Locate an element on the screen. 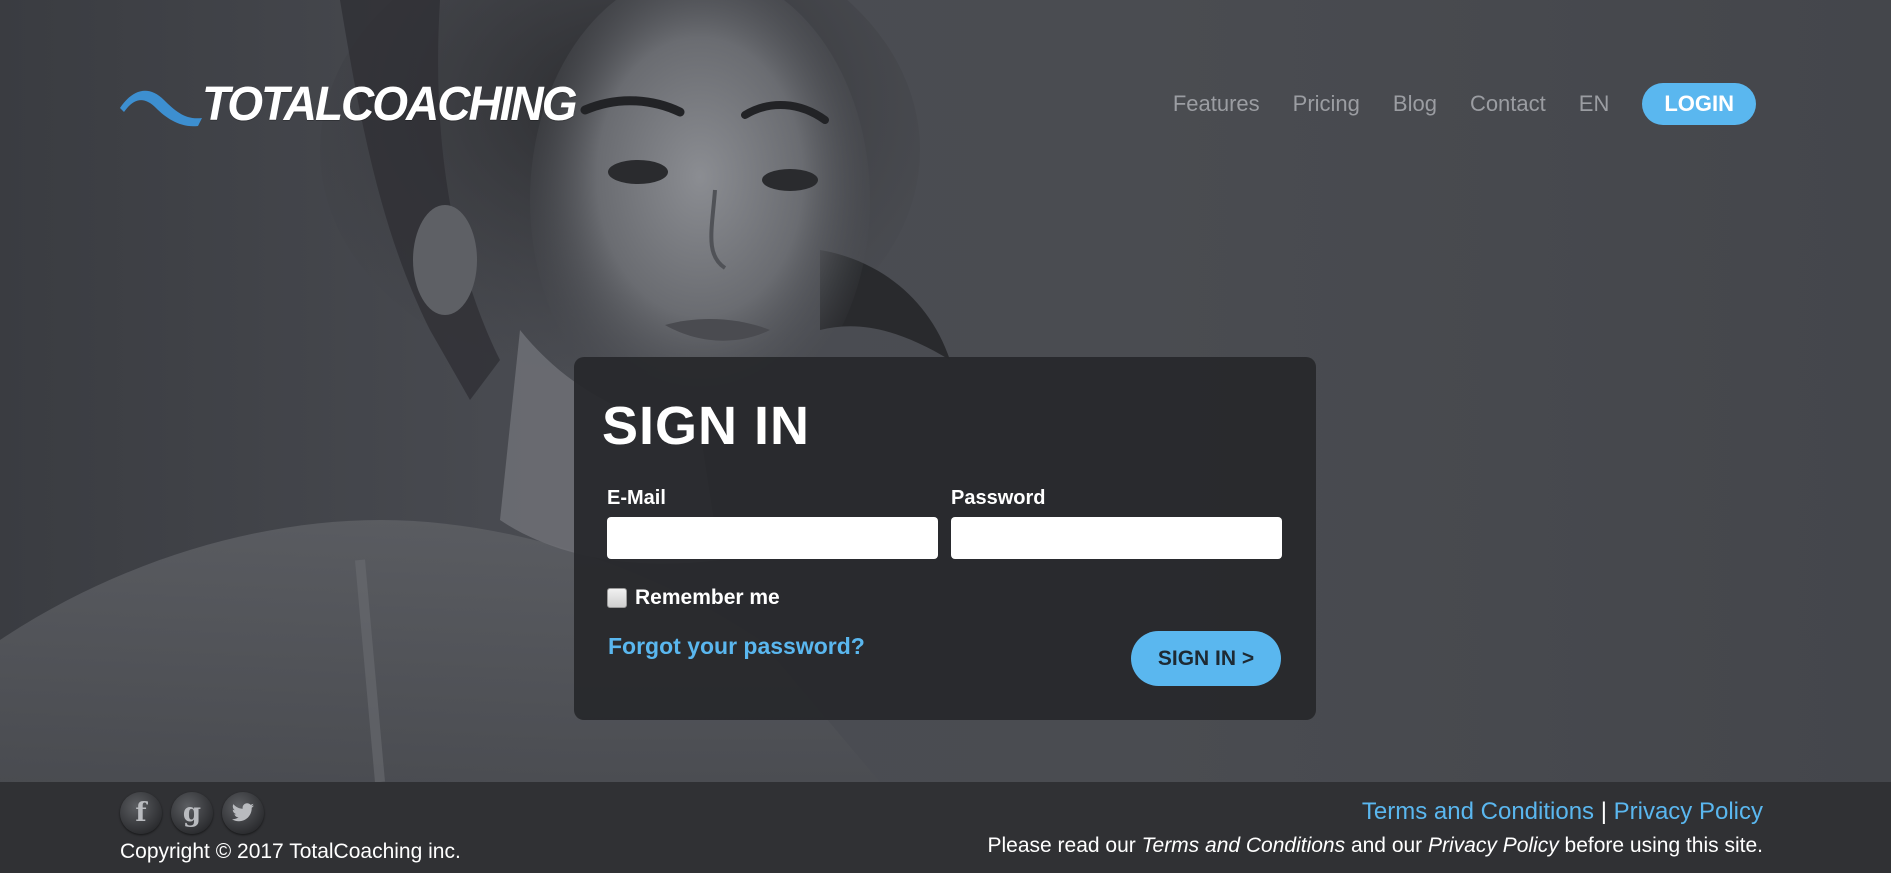  email-label: E-Mail is located at coordinates (636, 498).